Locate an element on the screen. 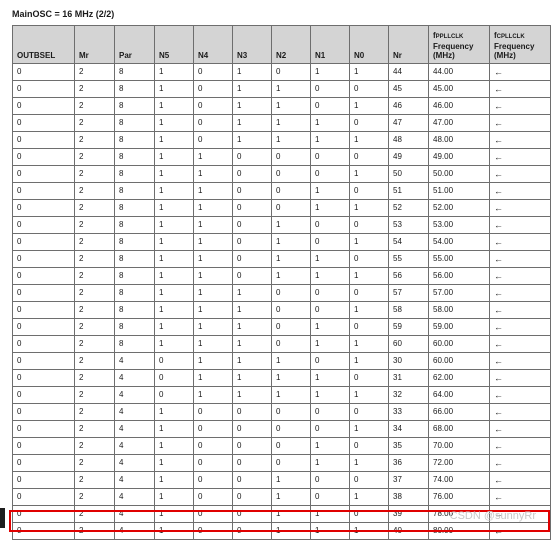 This screenshot has height=540, width=554. table-row: 0 2 8 1 1 1 0 1 0 59 59.00 ← is located at coordinates (281, 327).